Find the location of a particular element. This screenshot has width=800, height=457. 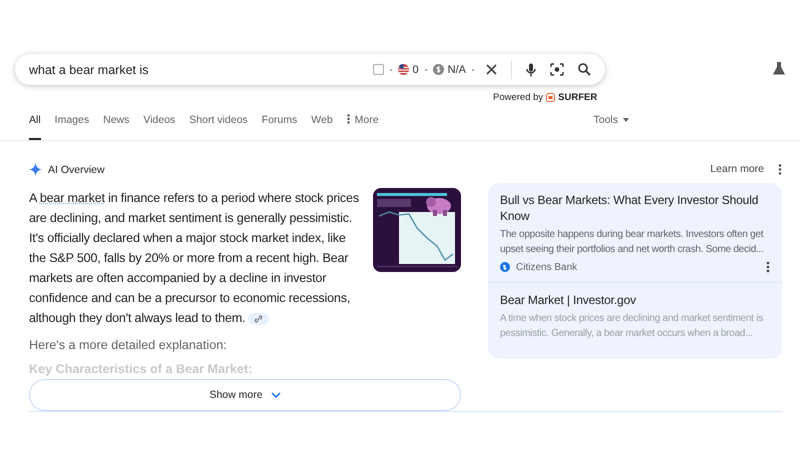

dollar-icon is located at coordinates (438, 69).